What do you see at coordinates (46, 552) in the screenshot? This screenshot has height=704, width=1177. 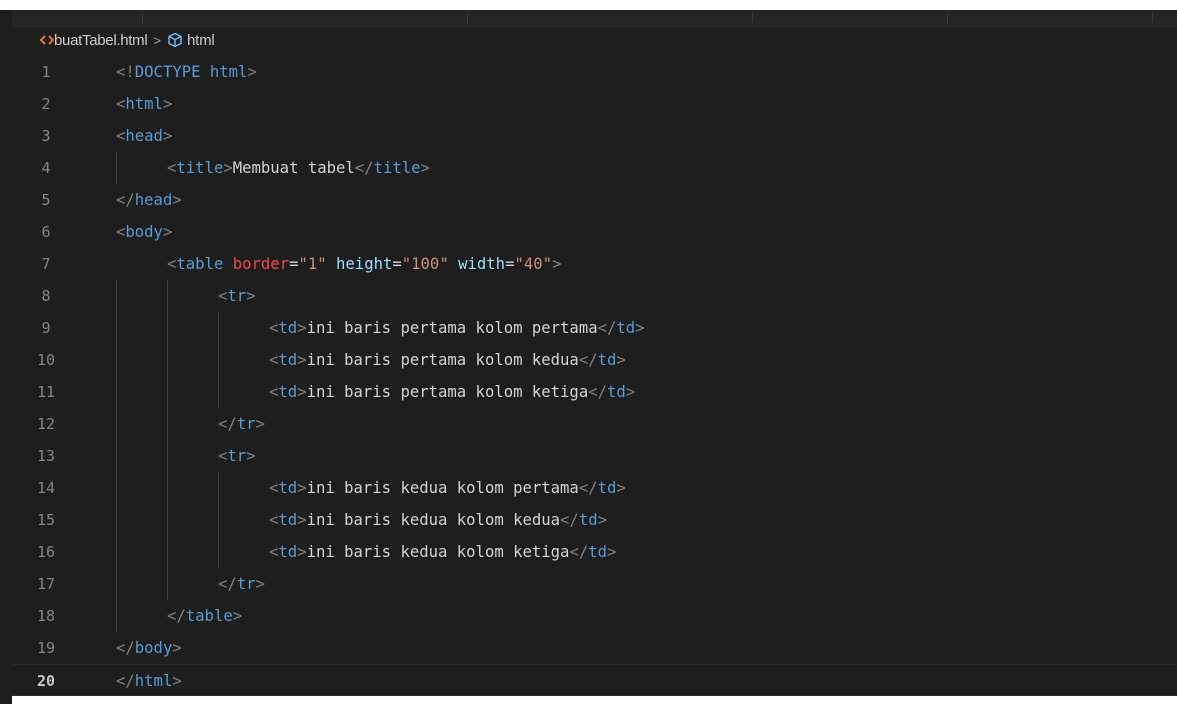 I see `line-number: 16` at bounding box center [46, 552].